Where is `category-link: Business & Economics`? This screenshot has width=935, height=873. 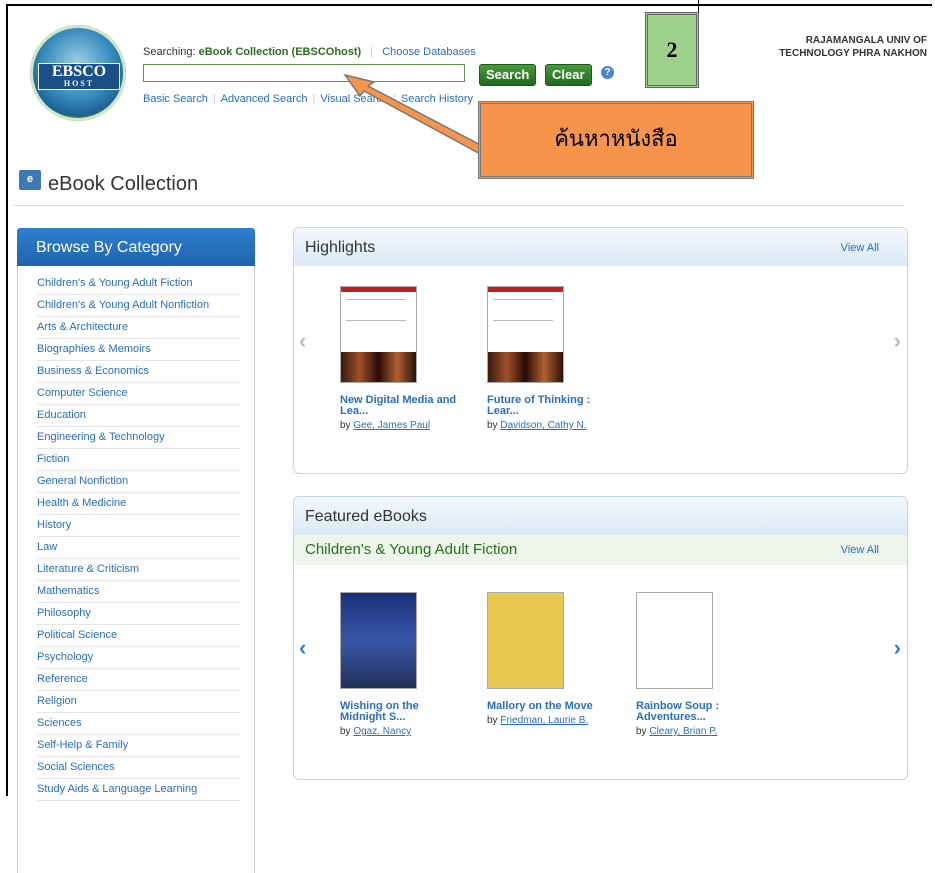 category-link: Business & Economics is located at coordinates (138, 372).